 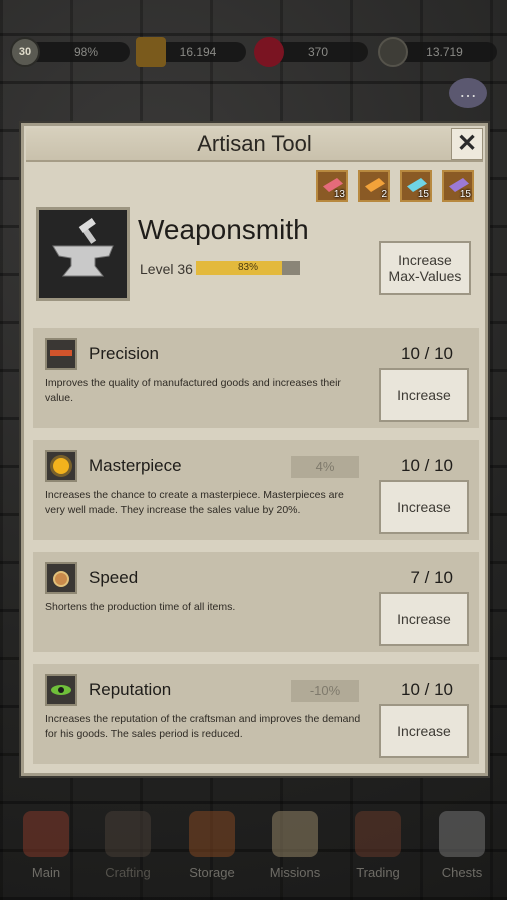 I want to click on skill-bonus-value: 4%, so click(x=325, y=467).